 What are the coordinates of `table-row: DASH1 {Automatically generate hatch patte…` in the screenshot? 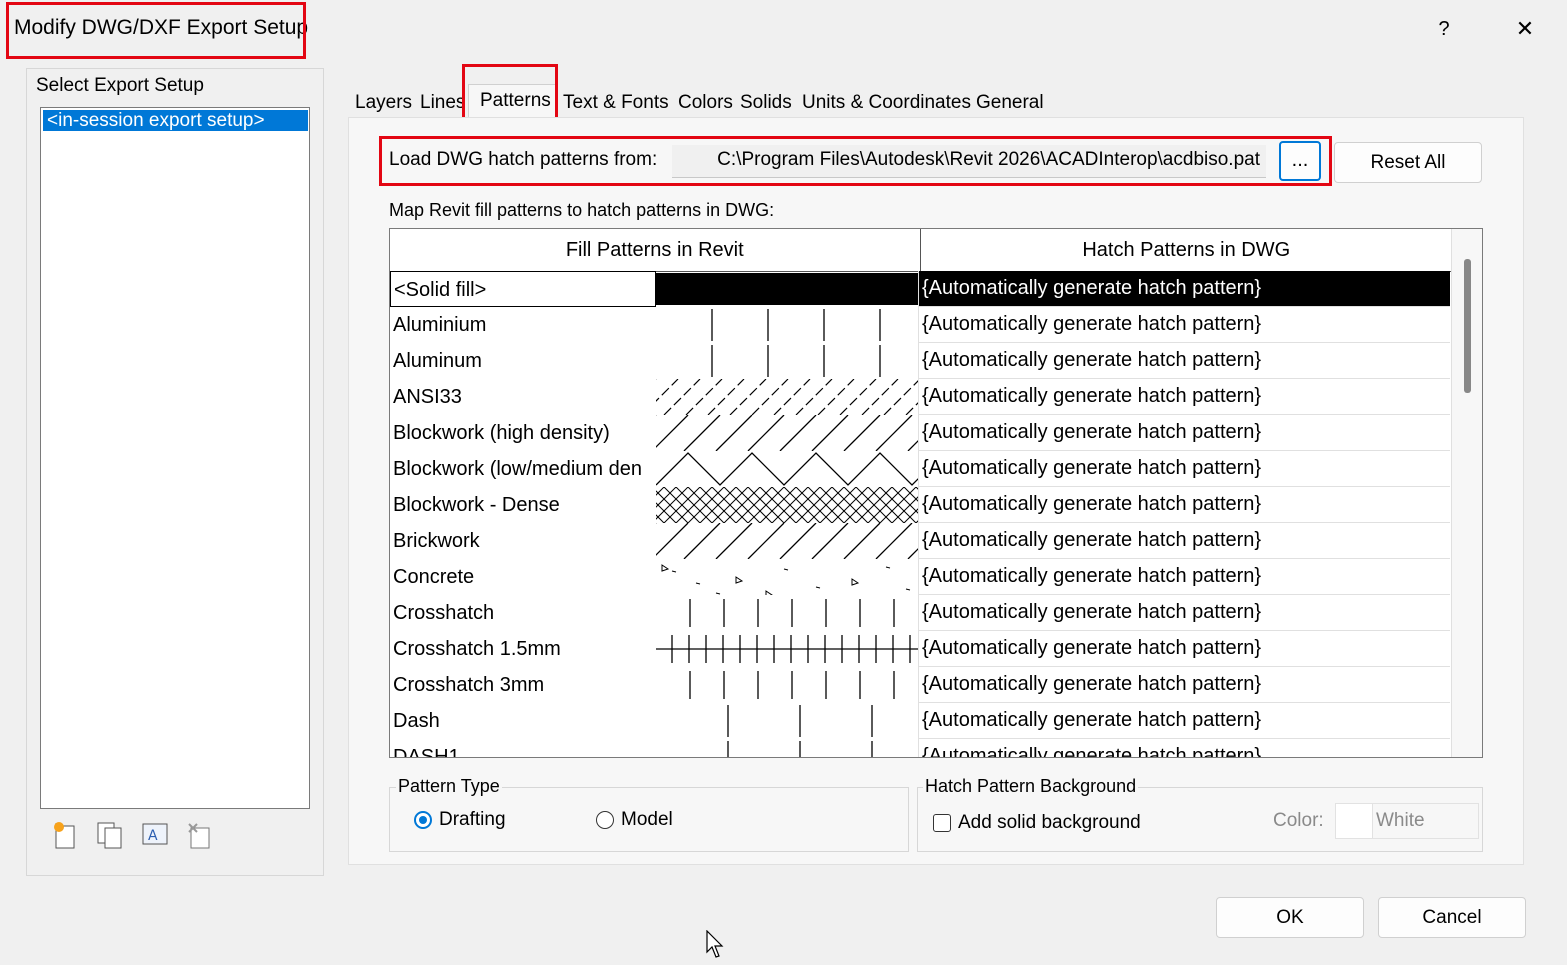 It's located at (921, 748).